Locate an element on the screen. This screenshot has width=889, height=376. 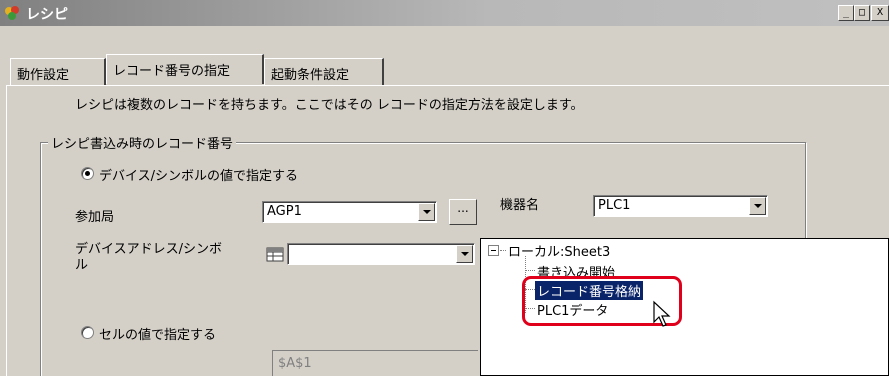
collapse-icon is located at coordinates (493, 250).